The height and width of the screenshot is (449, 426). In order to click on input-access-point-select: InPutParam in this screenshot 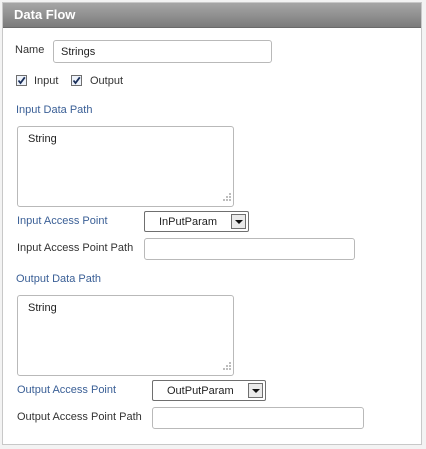, I will do `click(196, 221)`.